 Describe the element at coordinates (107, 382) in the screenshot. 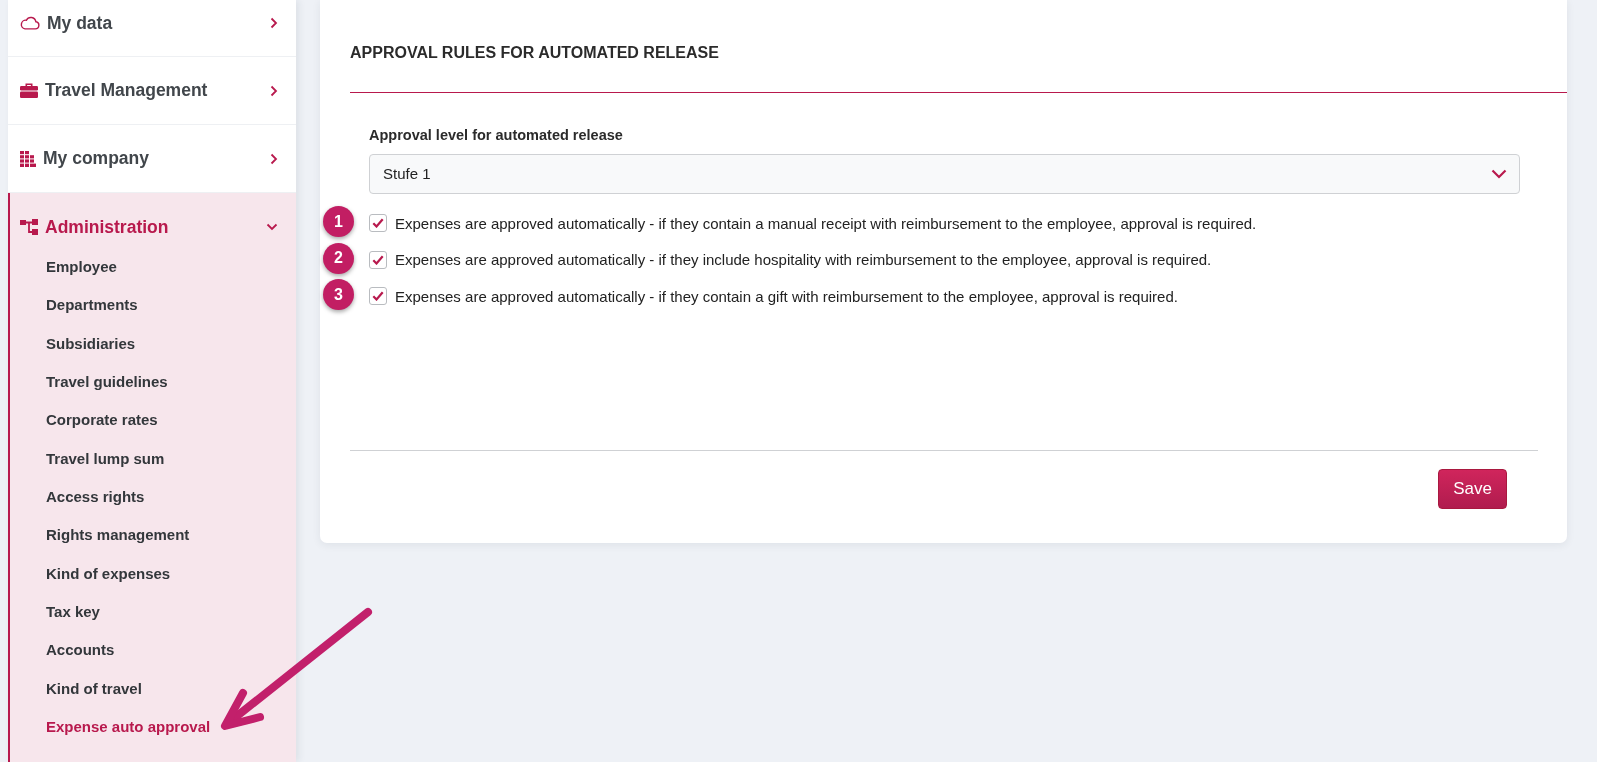

I see `sidebar-subitem: Travel guidelines` at that location.